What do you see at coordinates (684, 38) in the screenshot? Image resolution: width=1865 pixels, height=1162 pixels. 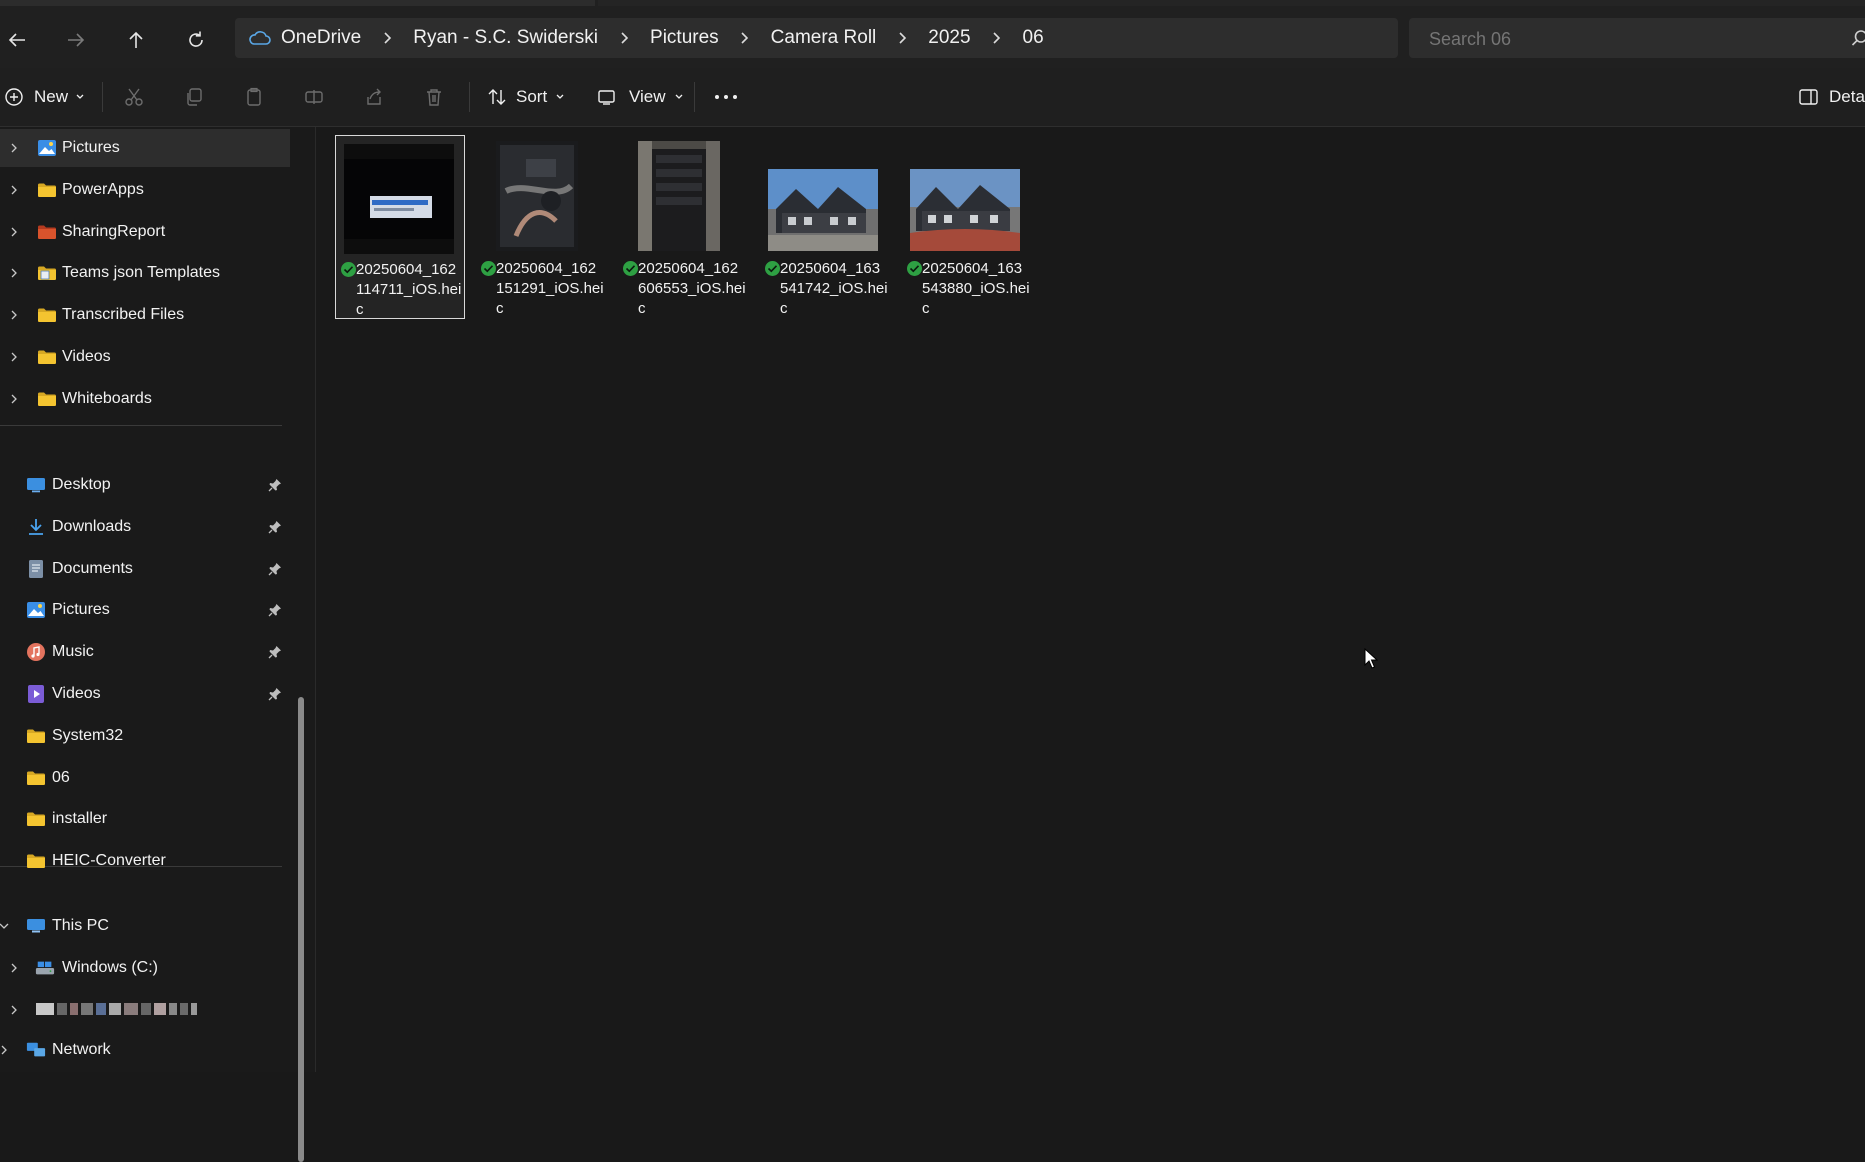 I see `breadcrumb-pictures: Pictures` at bounding box center [684, 38].